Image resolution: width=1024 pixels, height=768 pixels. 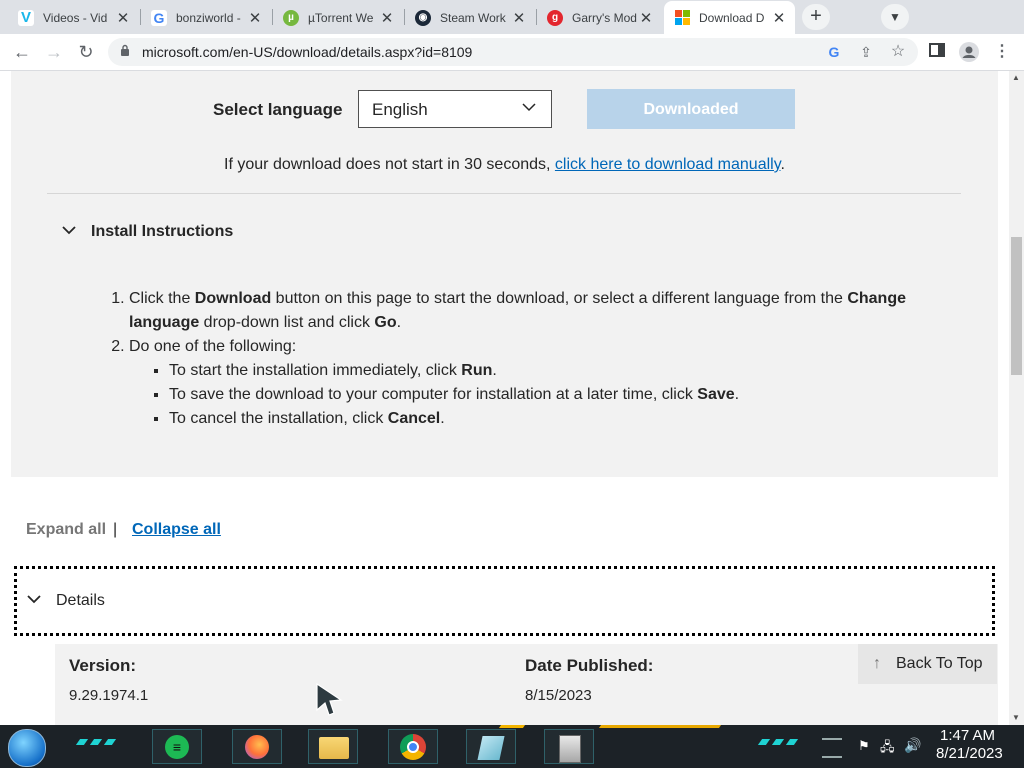 I want to click on select-language-label: Select language, so click(x=278, y=109).